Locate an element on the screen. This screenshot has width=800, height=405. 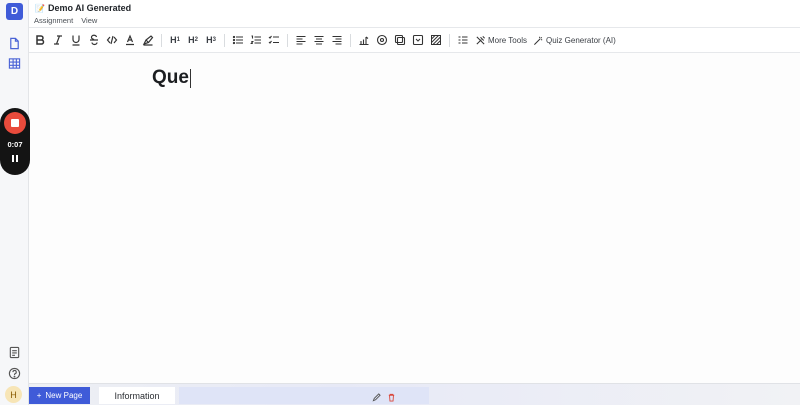
page-tabs-bar: + New Page Information is located at coordinates (414, 394).